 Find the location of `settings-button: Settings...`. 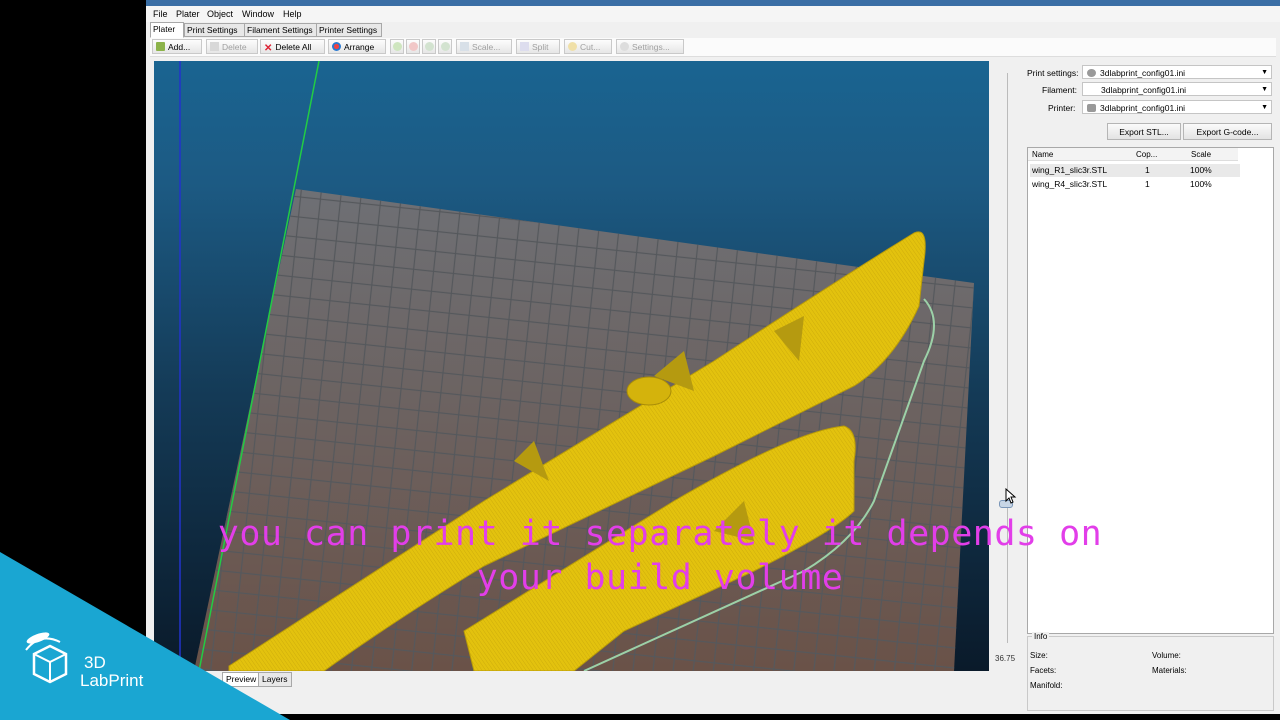

settings-button: Settings... is located at coordinates (650, 46).